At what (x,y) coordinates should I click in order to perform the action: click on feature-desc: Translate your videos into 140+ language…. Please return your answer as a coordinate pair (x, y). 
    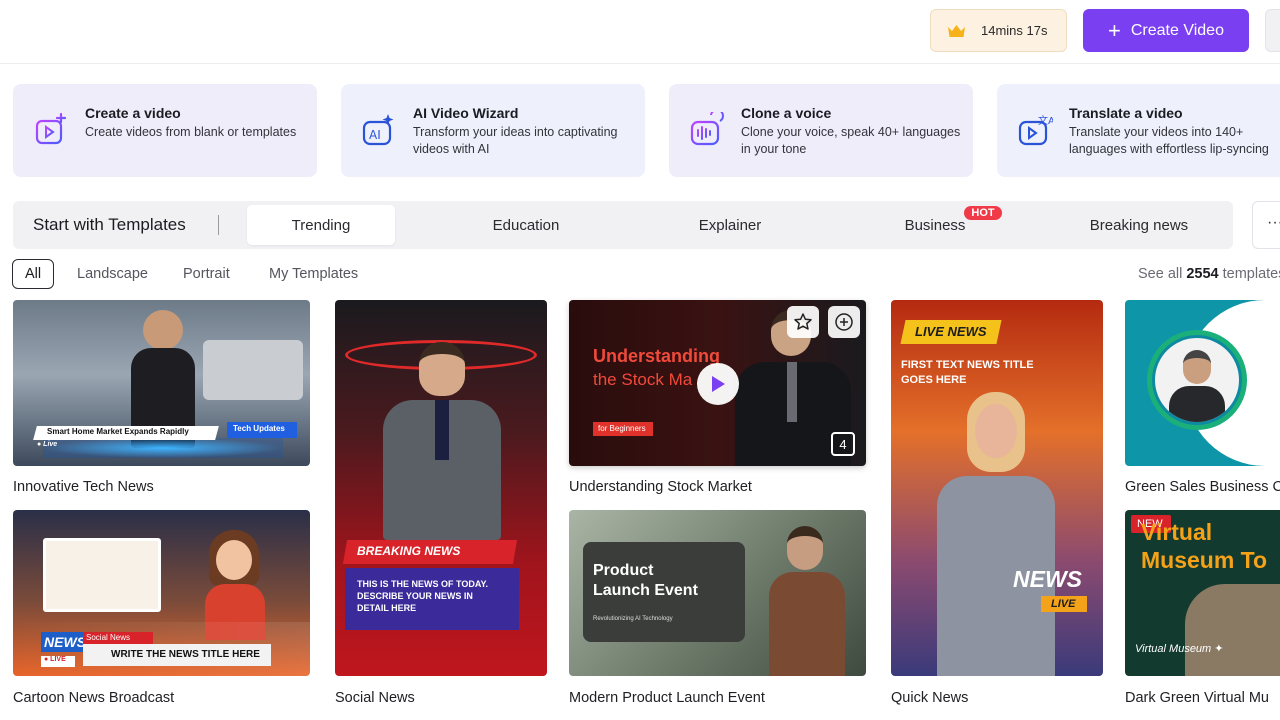
    Looking at the image, I should click on (1169, 140).